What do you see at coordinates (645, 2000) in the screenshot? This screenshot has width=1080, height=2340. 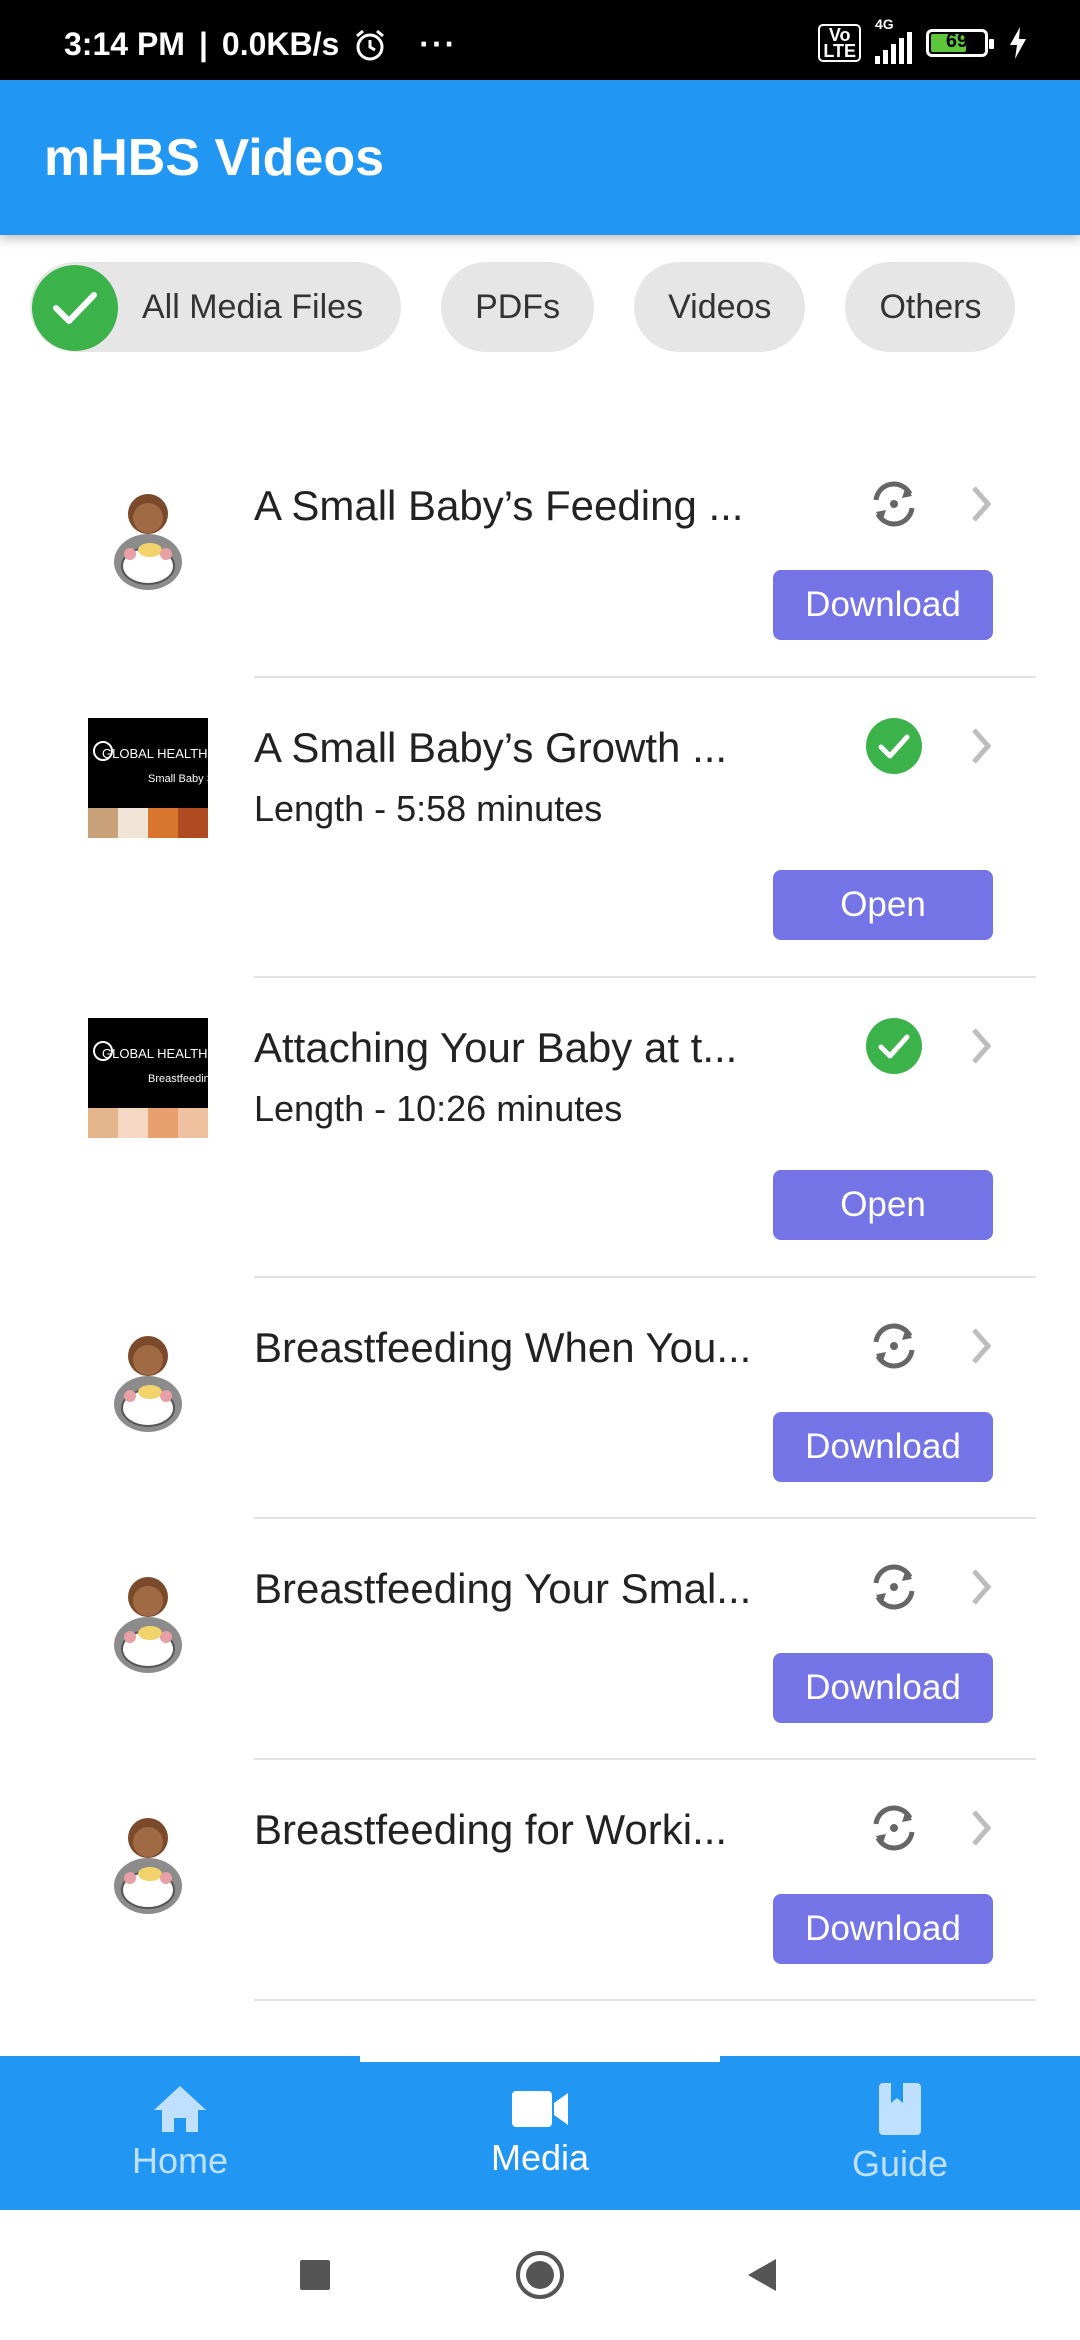 I see `divider` at bounding box center [645, 2000].